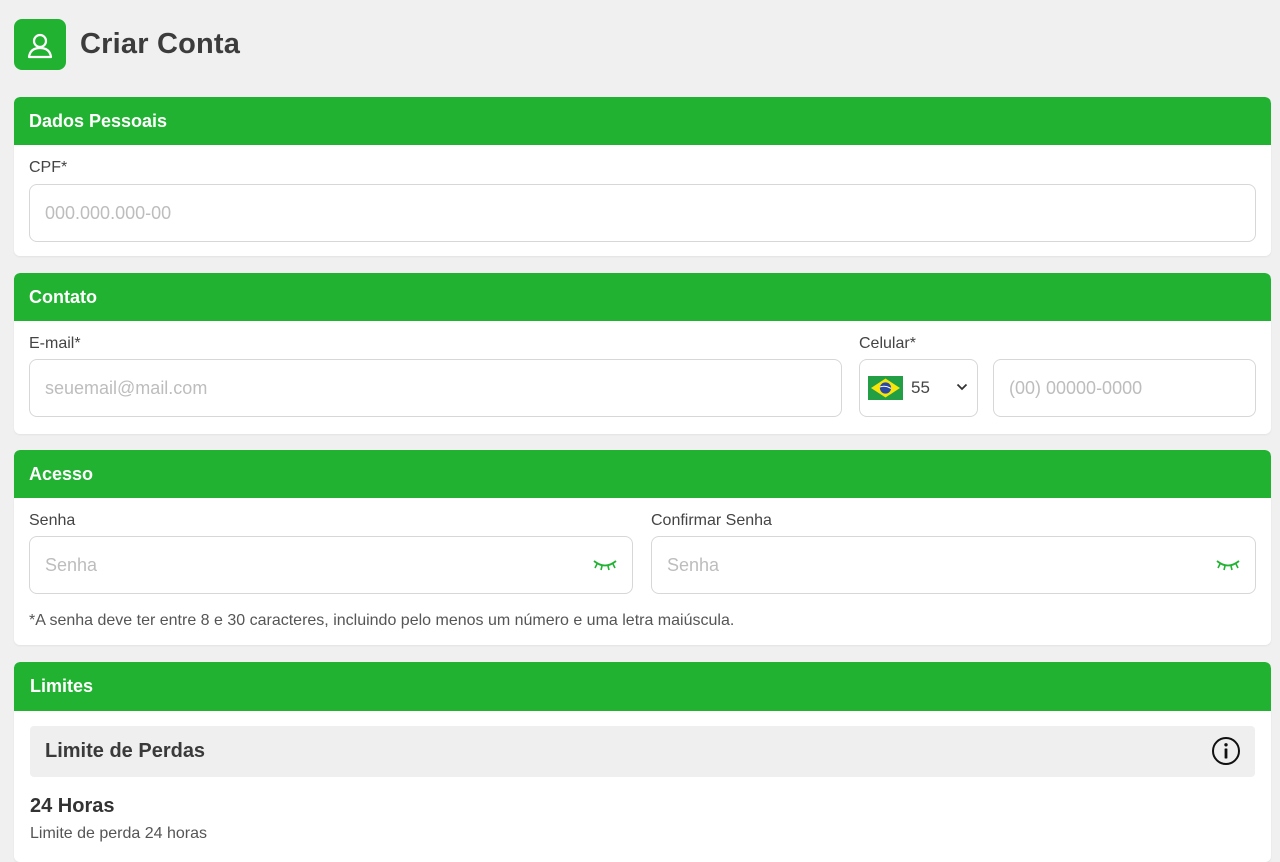 This screenshot has width=1280, height=862. I want to click on contact-header: Contato, so click(642, 297).